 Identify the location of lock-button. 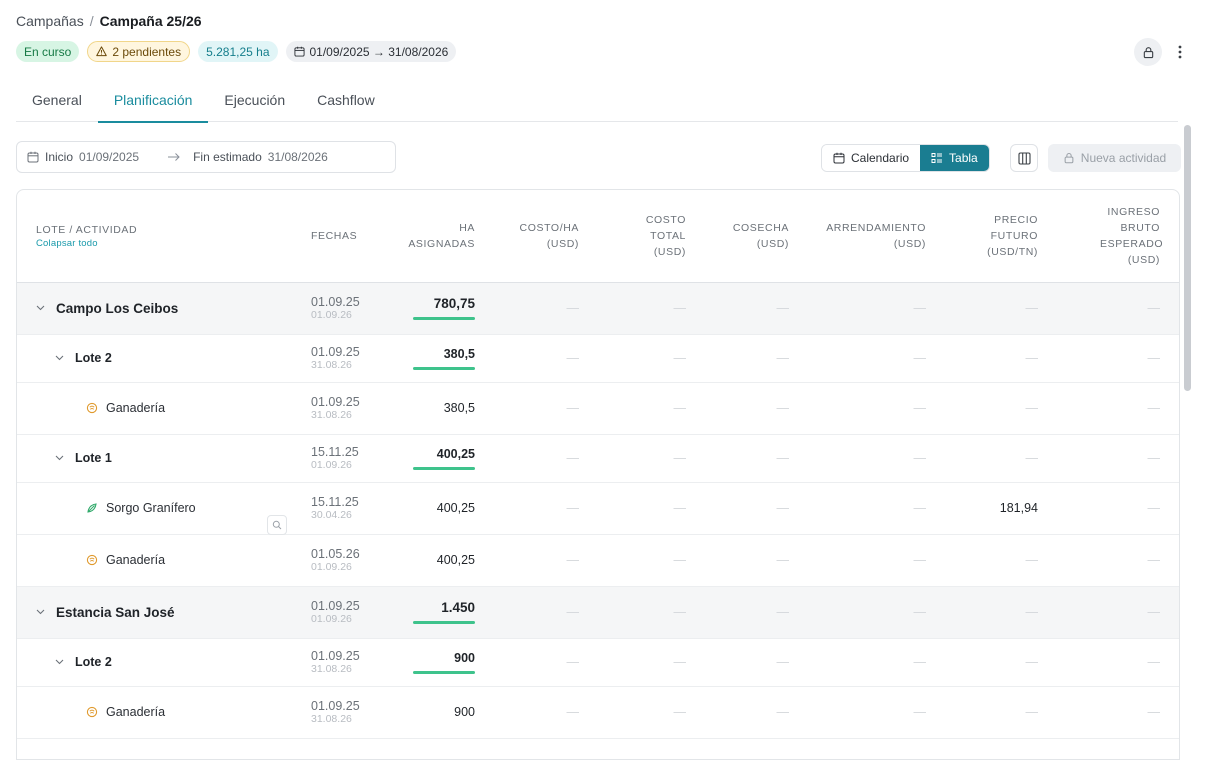
(1148, 52).